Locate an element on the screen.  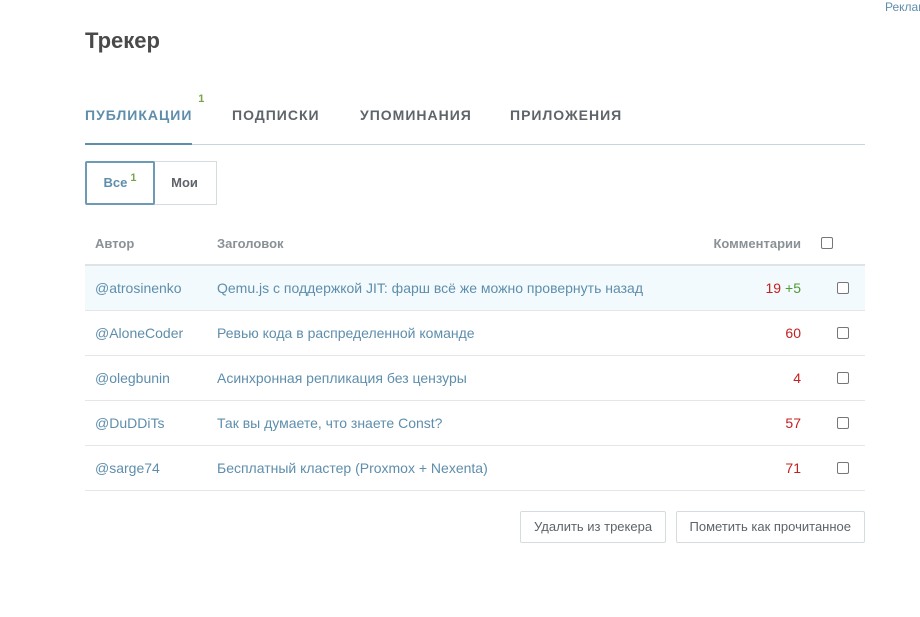
author-link: @sarge74 is located at coordinates (127, 468).